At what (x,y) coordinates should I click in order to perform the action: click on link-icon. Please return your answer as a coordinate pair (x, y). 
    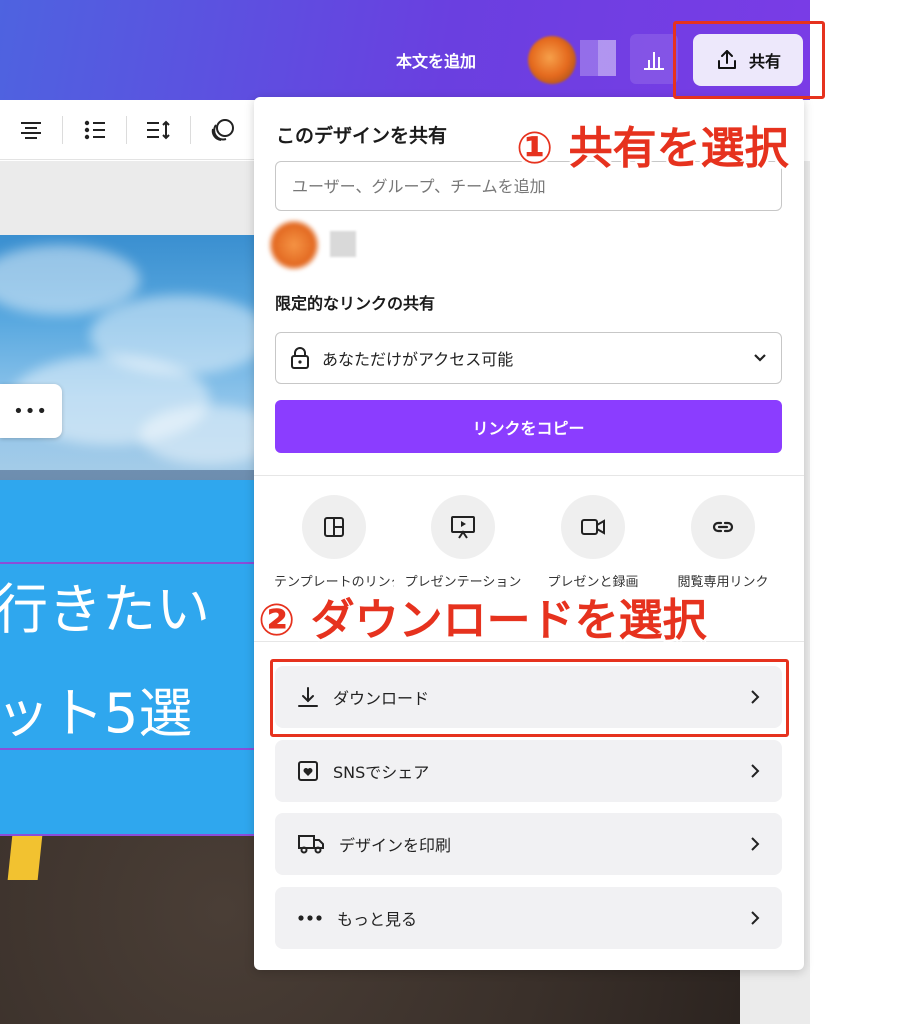
    Looking at the image, I should click on (723, 527).